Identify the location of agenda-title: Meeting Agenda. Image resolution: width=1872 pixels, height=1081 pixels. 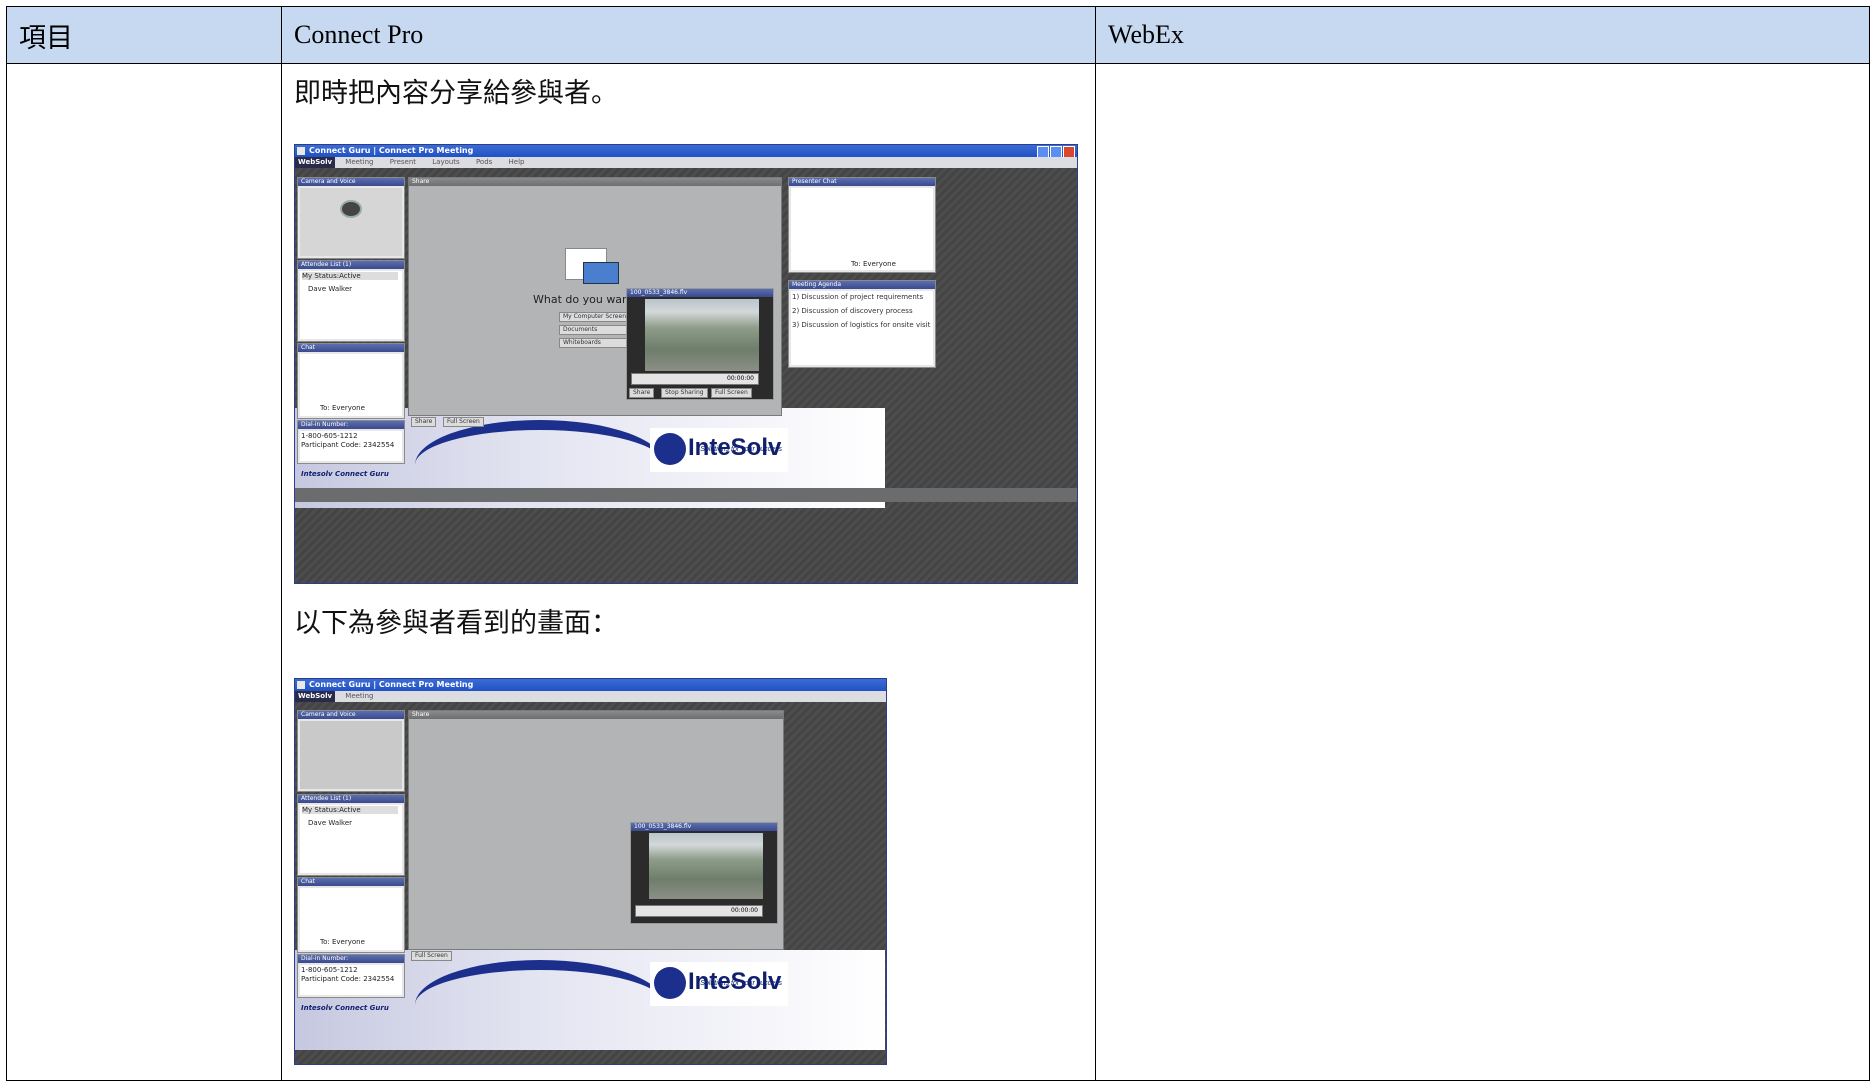
(862, 285).